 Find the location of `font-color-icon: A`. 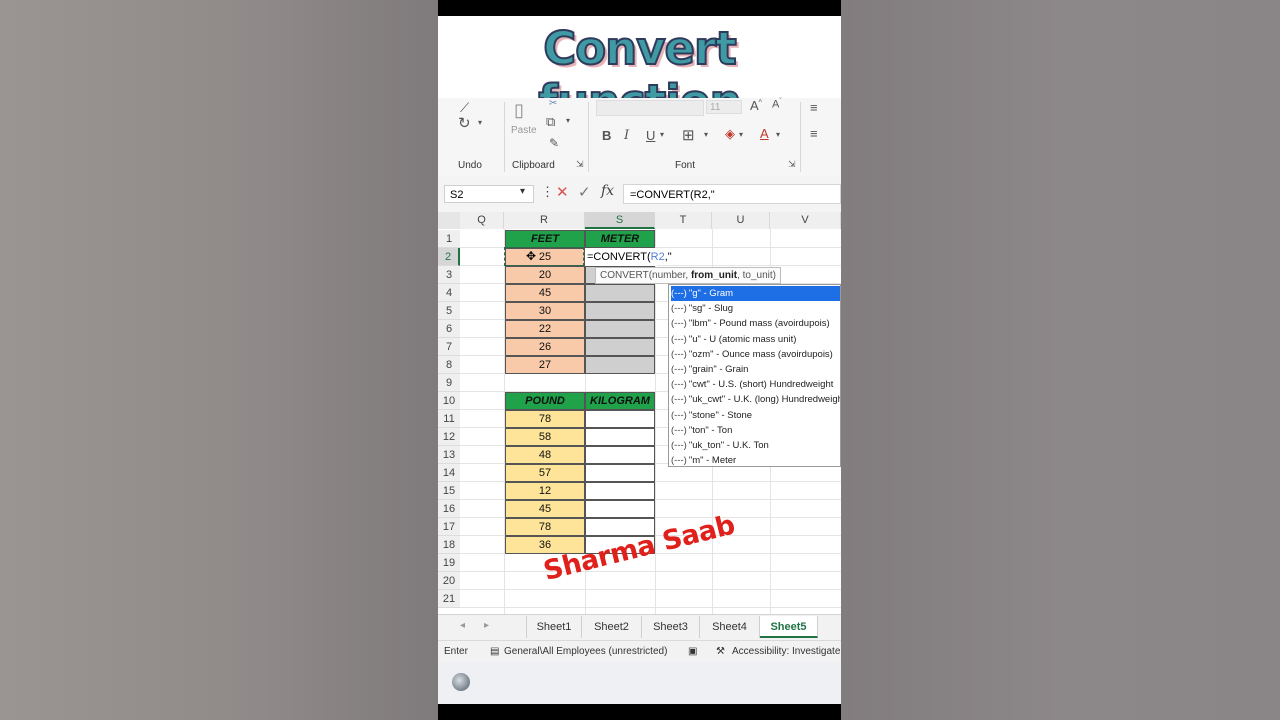

font-color-icon: A is located at coordinates (764, 133).